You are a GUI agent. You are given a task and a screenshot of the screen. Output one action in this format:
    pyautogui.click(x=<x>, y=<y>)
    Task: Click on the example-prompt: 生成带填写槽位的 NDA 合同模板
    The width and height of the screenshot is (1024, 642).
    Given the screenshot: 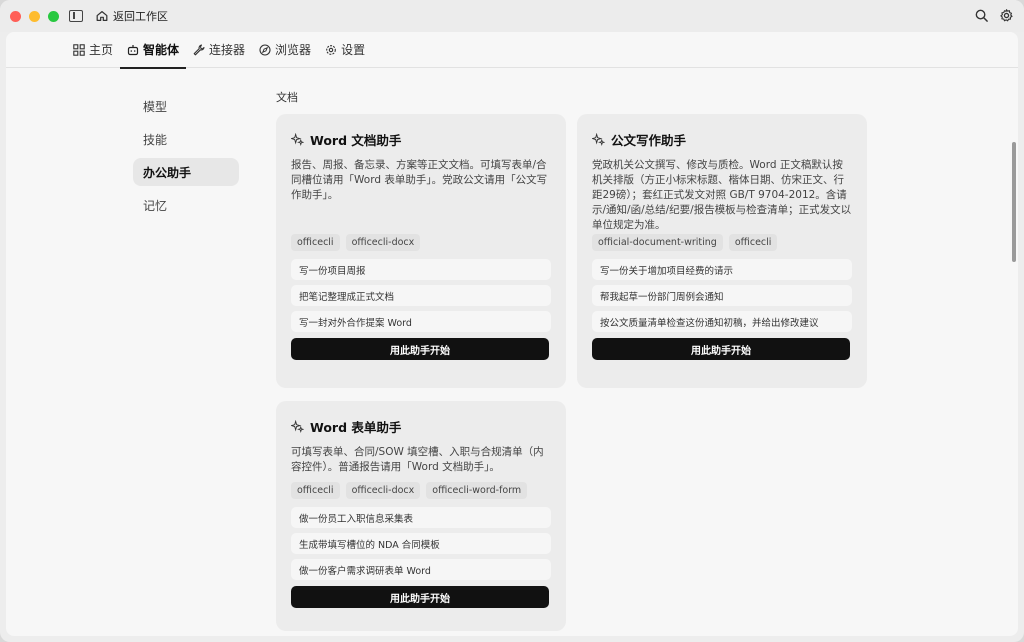 What is the action you would take?
    pyautogui.click(x=421, y=543)
    